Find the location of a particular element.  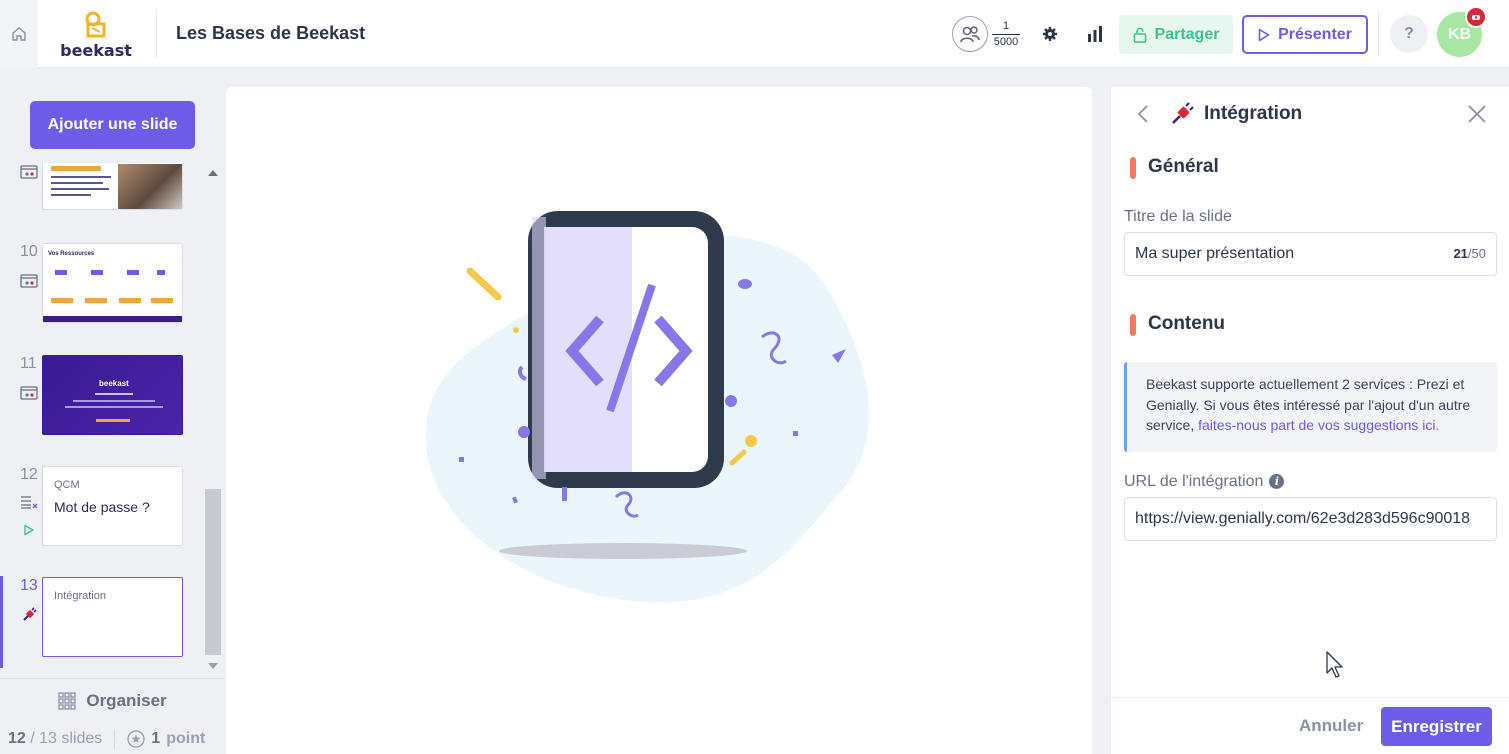

notification-badge is located at coordinates (1476, 17).